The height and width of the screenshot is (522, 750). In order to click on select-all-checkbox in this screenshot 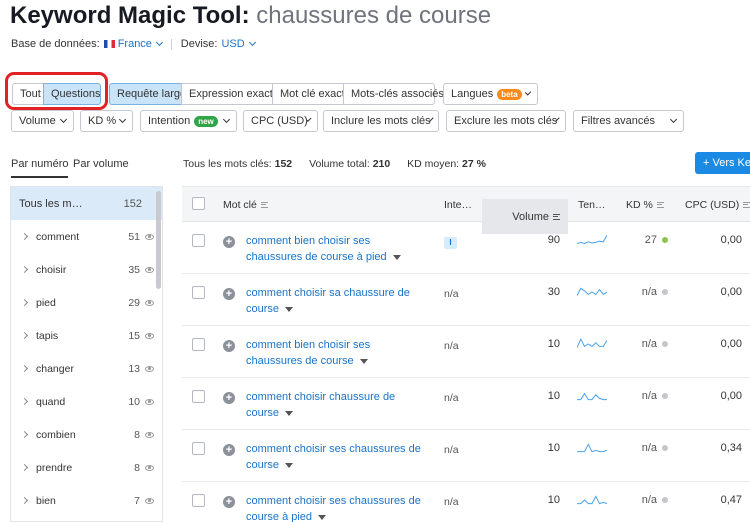, I will do `click(198, 203)`.